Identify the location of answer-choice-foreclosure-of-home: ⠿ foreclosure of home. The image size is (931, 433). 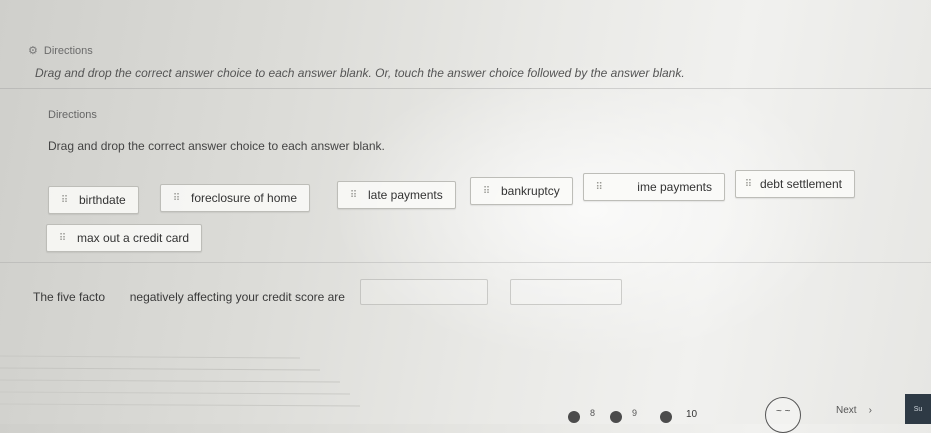
(235, 198).